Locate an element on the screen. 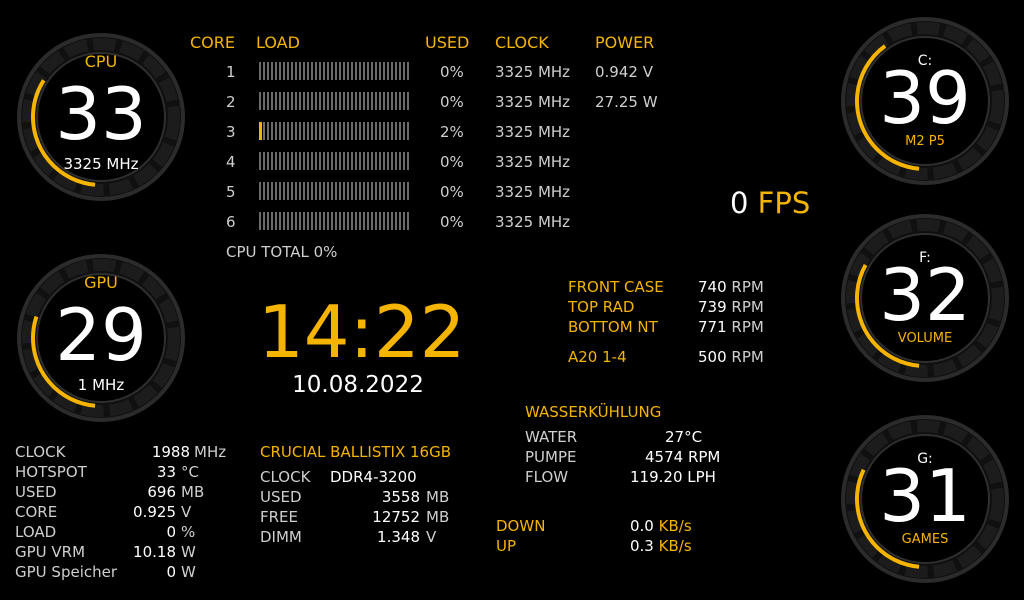  drive-value: 32 is located at coordinates (925, 295).